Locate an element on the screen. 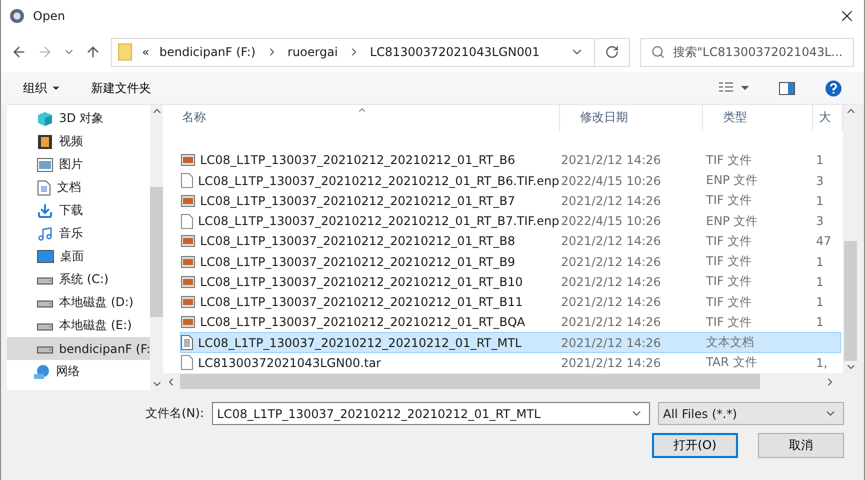 The width and height of the screenshot is (865, 480). view-options-icon is located at coordinates (734, 88).